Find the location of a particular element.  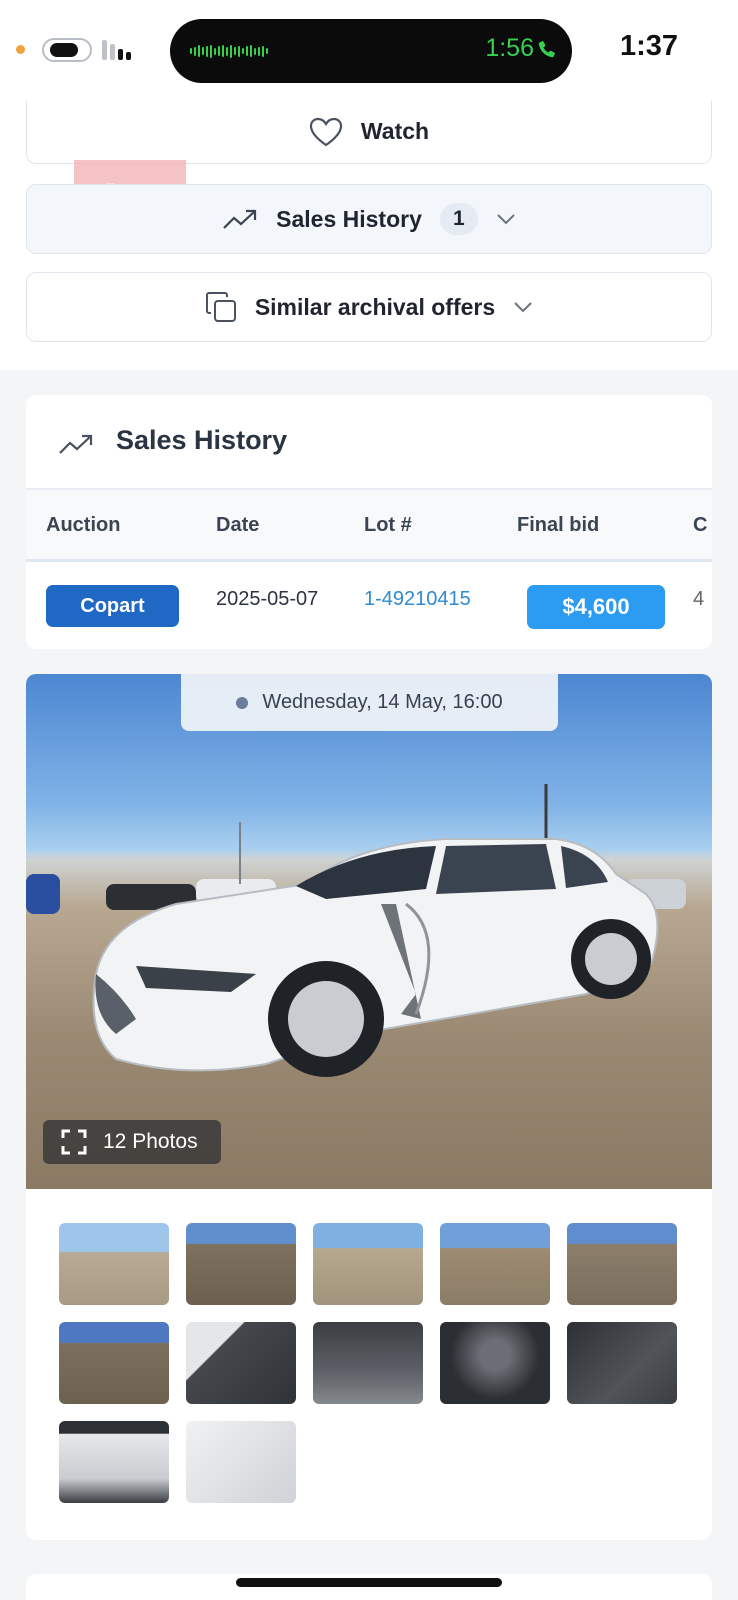

fullscreen-icon is located at coordinates (74, 1142).